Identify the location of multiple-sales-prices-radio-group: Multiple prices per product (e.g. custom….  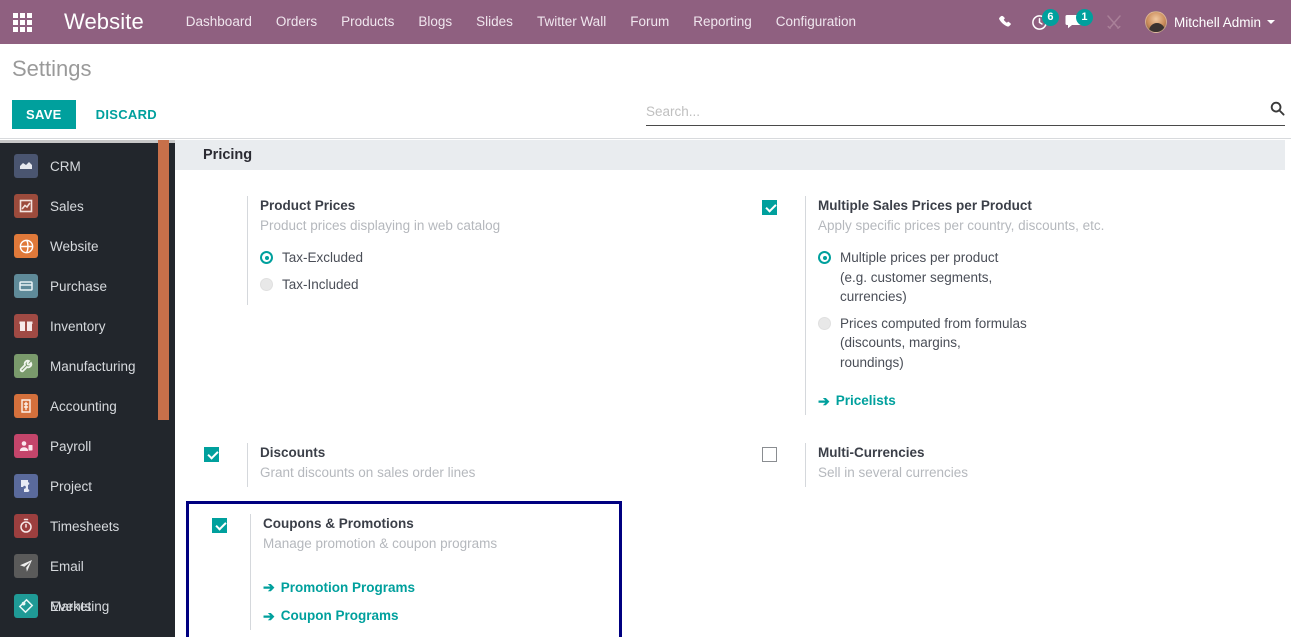
(1054, 310).